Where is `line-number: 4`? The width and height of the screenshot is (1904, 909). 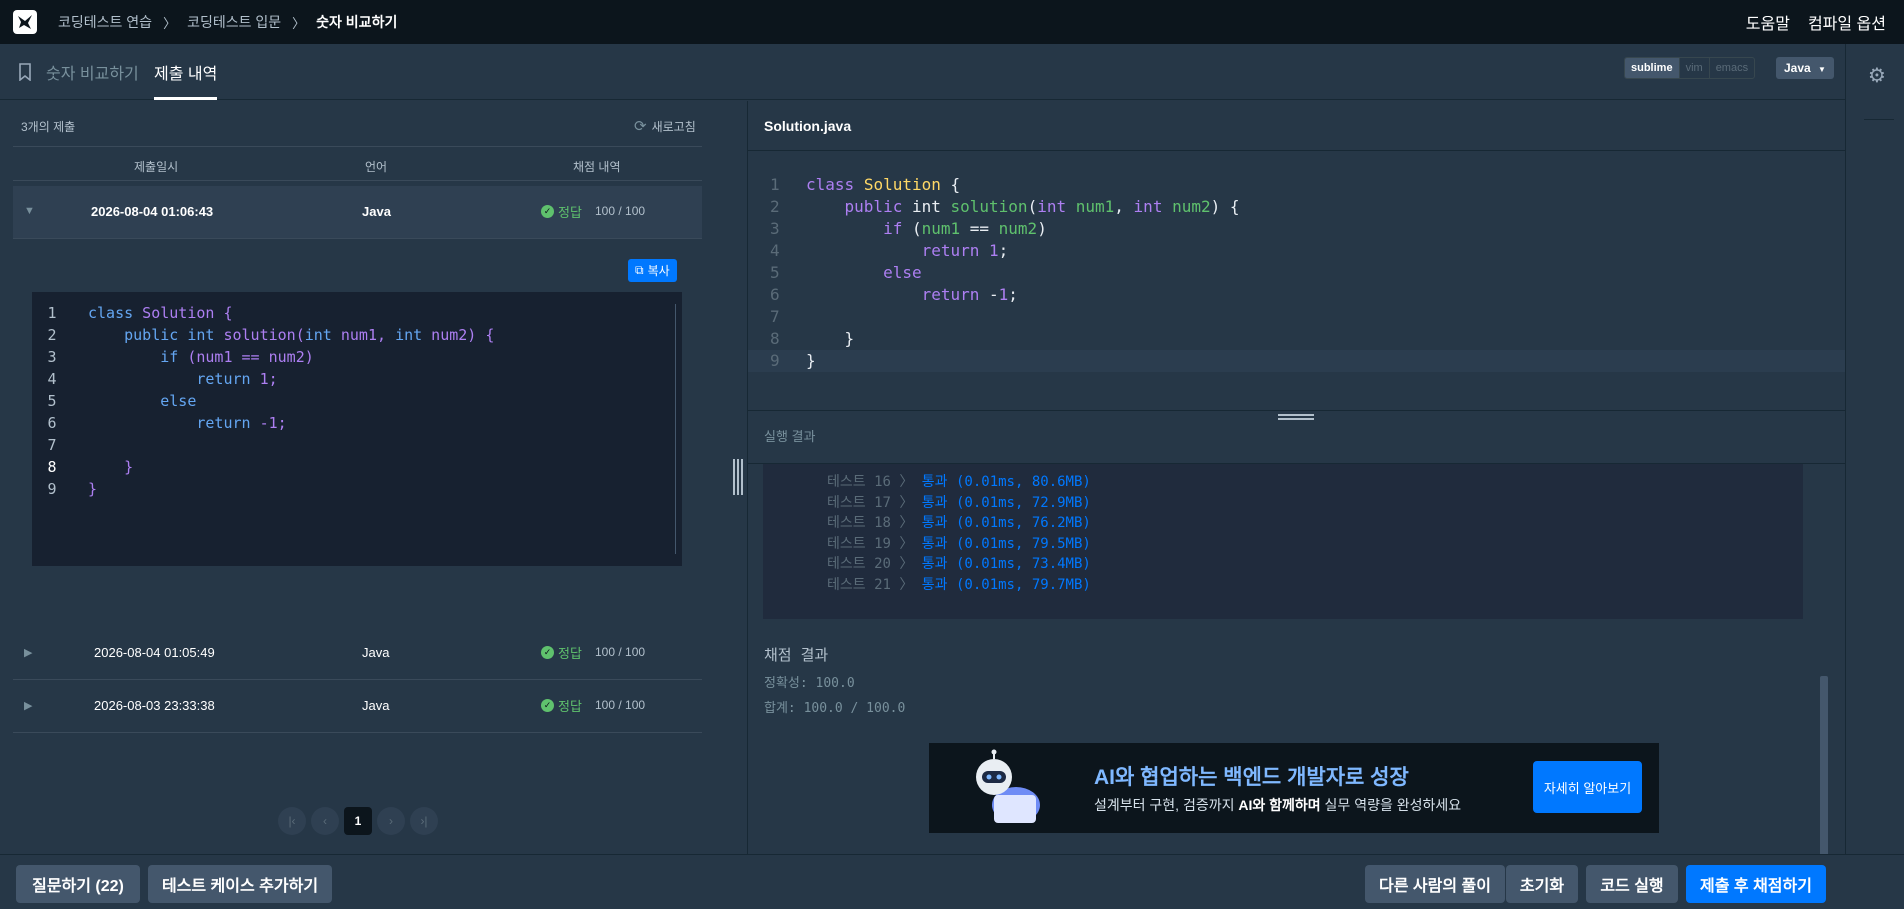 line-number: 4 is located at coordinates (52, 379).